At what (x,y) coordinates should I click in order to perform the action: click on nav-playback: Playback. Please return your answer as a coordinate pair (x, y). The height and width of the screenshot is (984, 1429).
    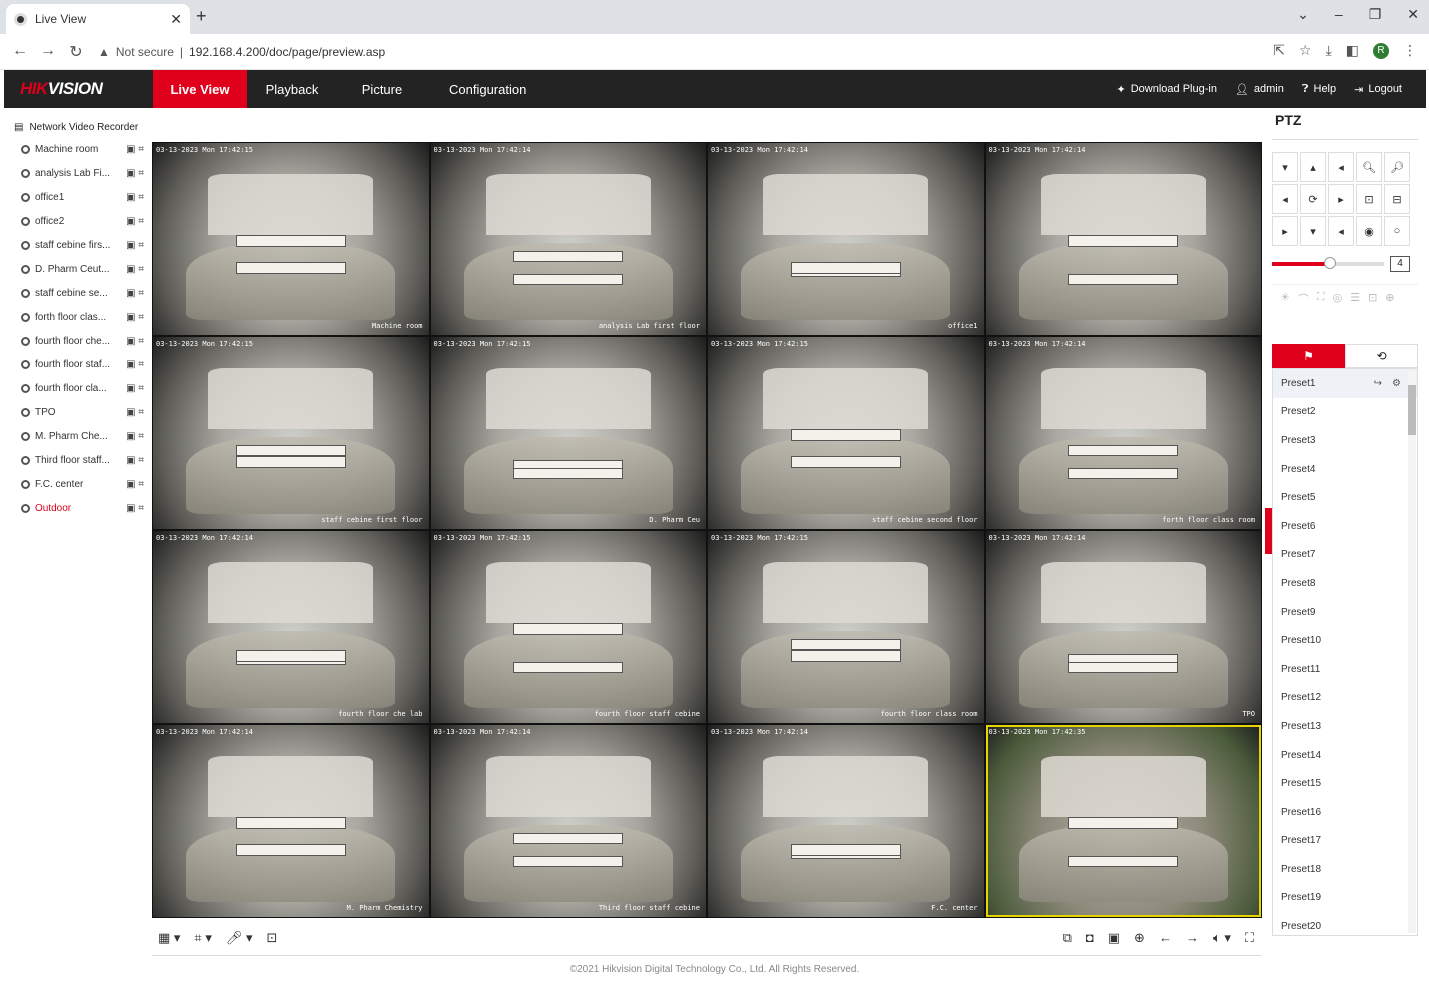
    Looking at the image, I should click on (292, 89).